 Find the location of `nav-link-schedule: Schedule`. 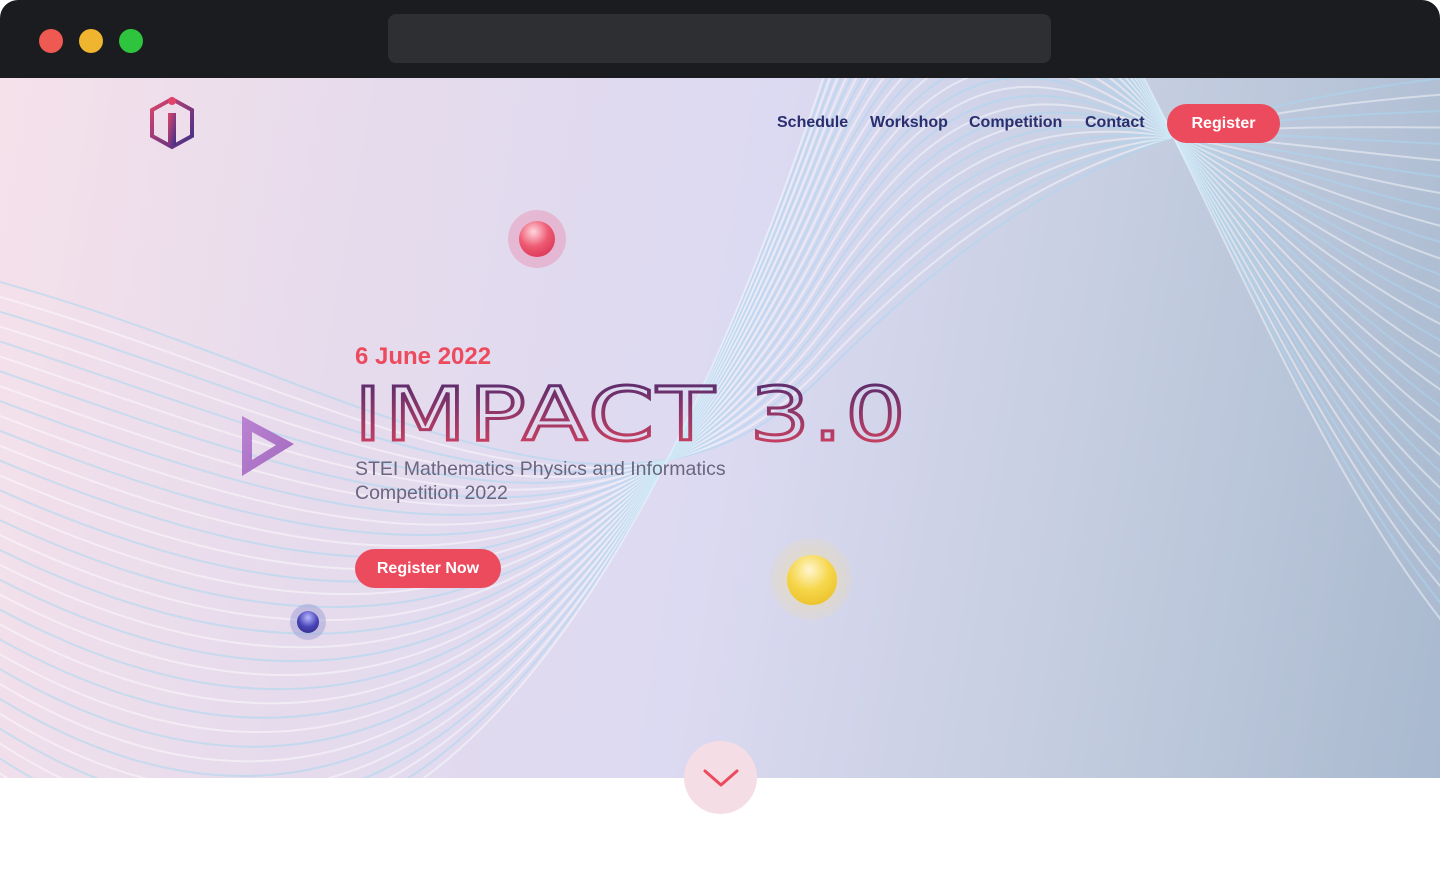

nav-link-schedule: Schedule is located at coordinates (812, 123).